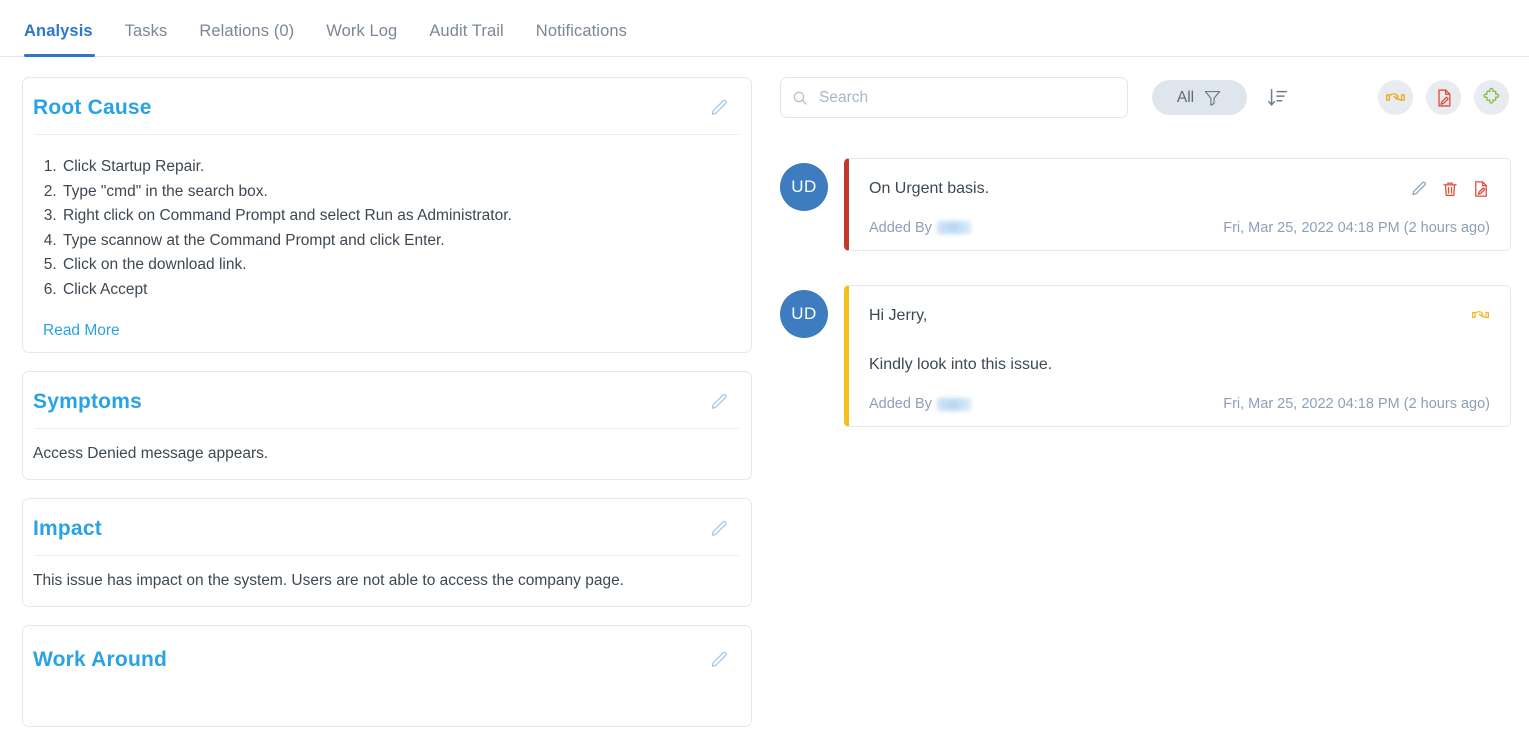 The width and height of the screenshot is (1529, 730). I want to click on sort-descending-icon, so click(1277, 97).